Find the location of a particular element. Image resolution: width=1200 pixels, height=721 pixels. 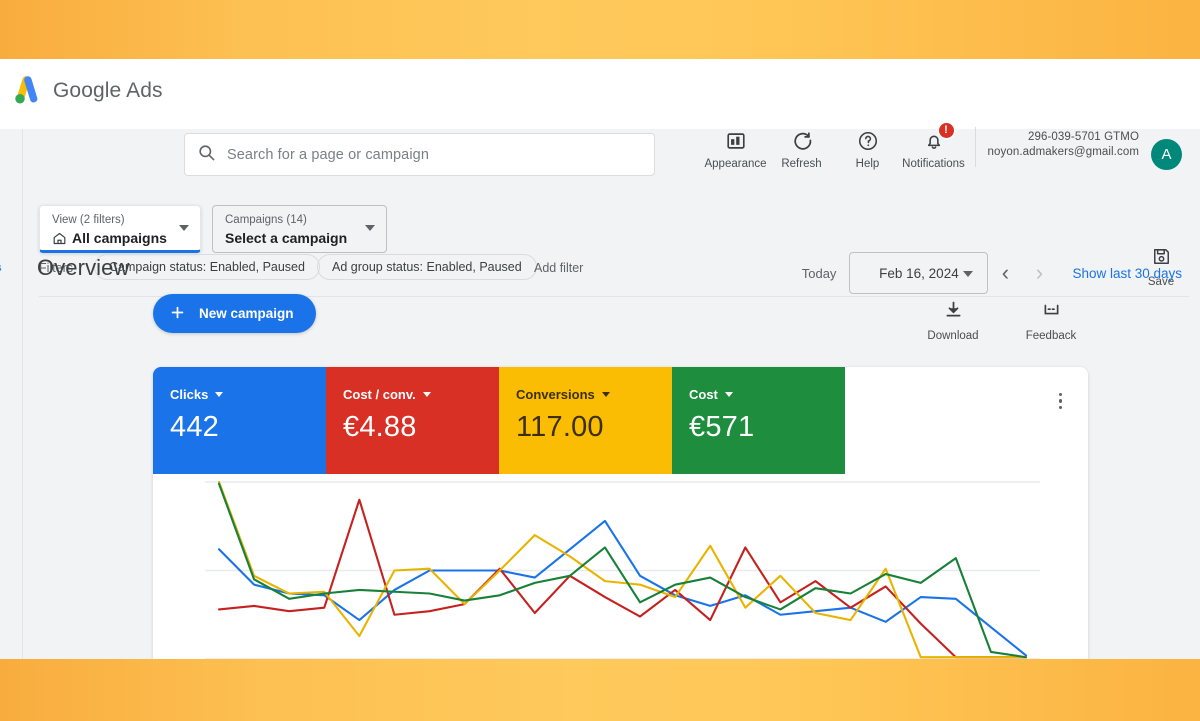

metric-tile-cost-per-conv: Cost / conv. €4.88 is located at coordinates (412, 420).